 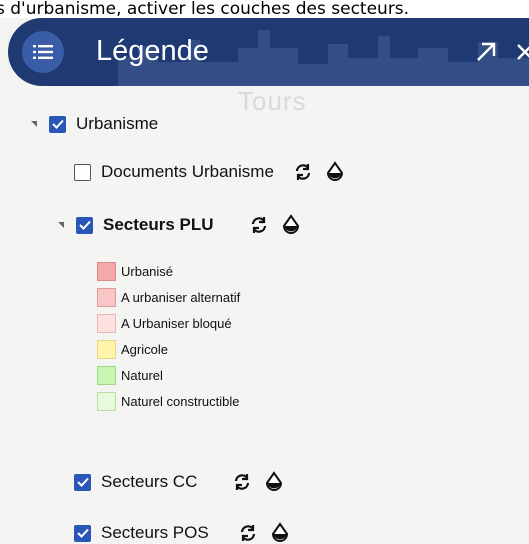 What do you see at coordinates (158, 224) in the screenshot?
I see `layer-label: Secteurs PLU` at bounding box center [158, 224].